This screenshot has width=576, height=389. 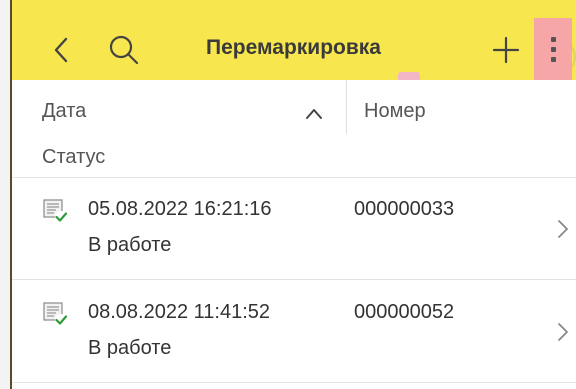 I want to click on window-edge, so click(x=6, y=194).